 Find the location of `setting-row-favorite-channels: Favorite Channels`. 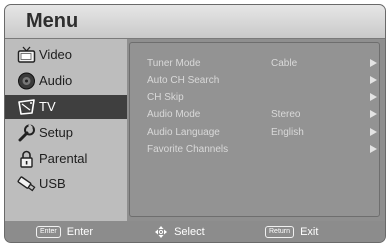

setting-row-favorite-channels: Favorite Channels is located at coordinates (254, 149).